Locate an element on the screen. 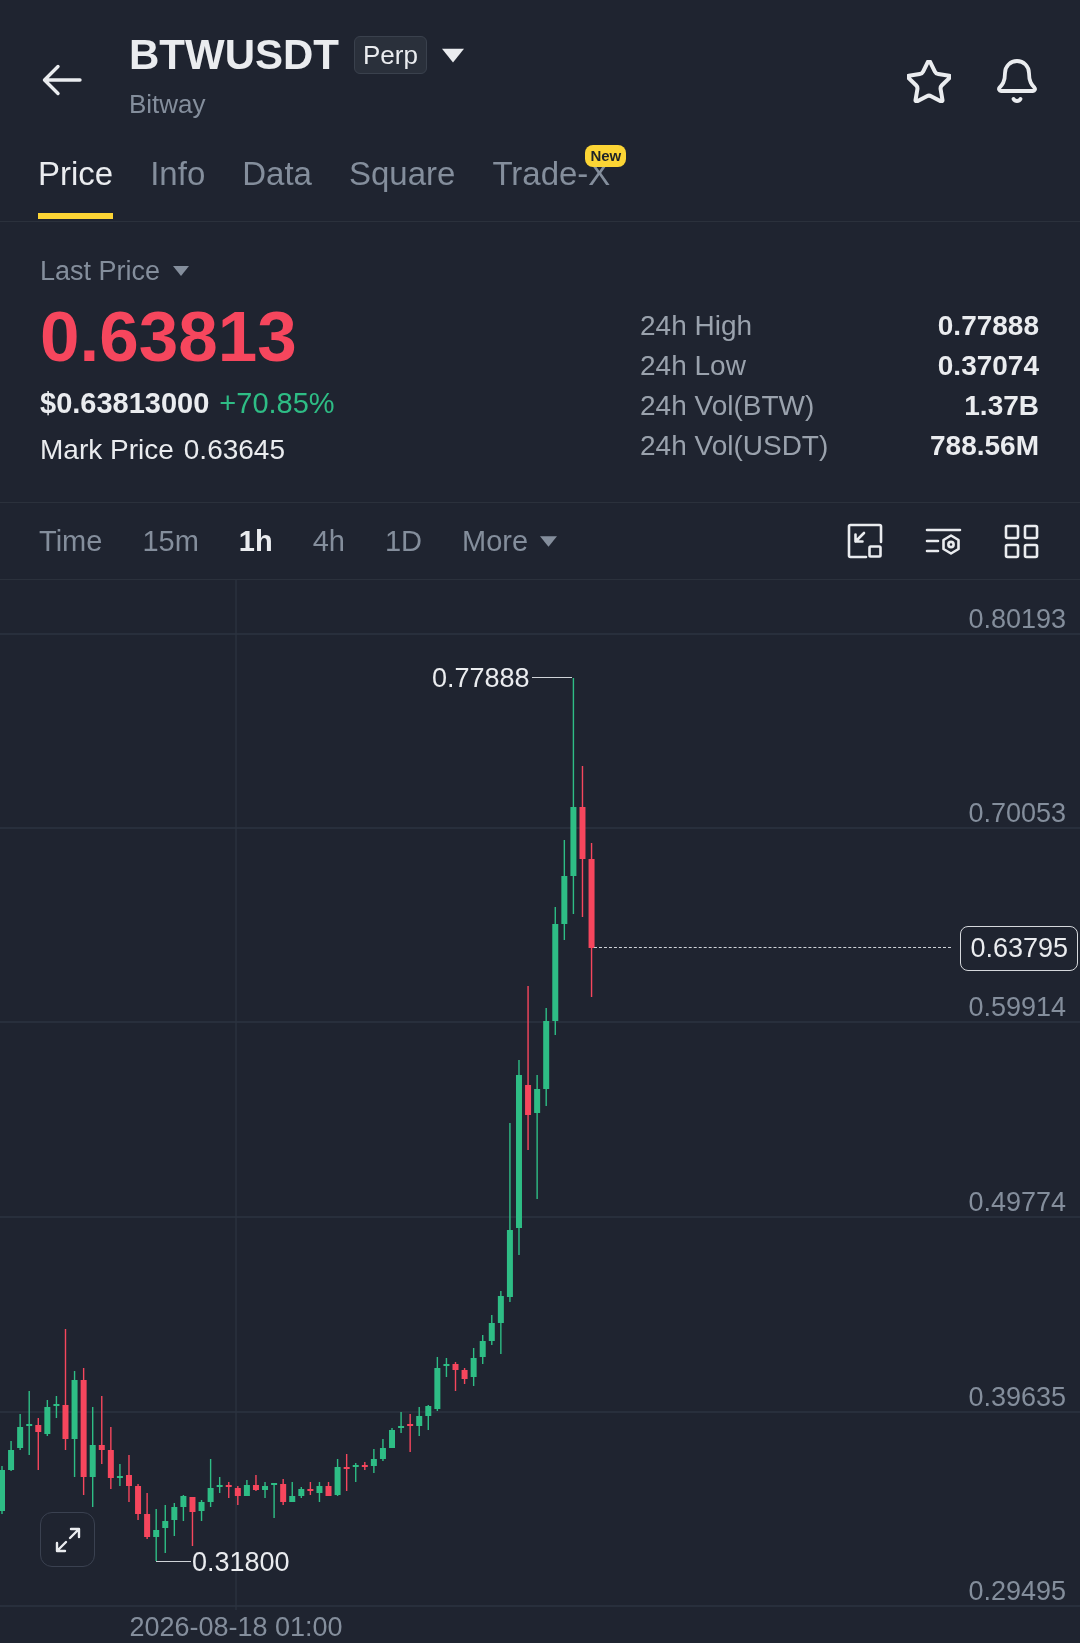 The image size is (1080, 1643). stat-label: 24h Vol(USDT) is located at coordinates (734, 446).